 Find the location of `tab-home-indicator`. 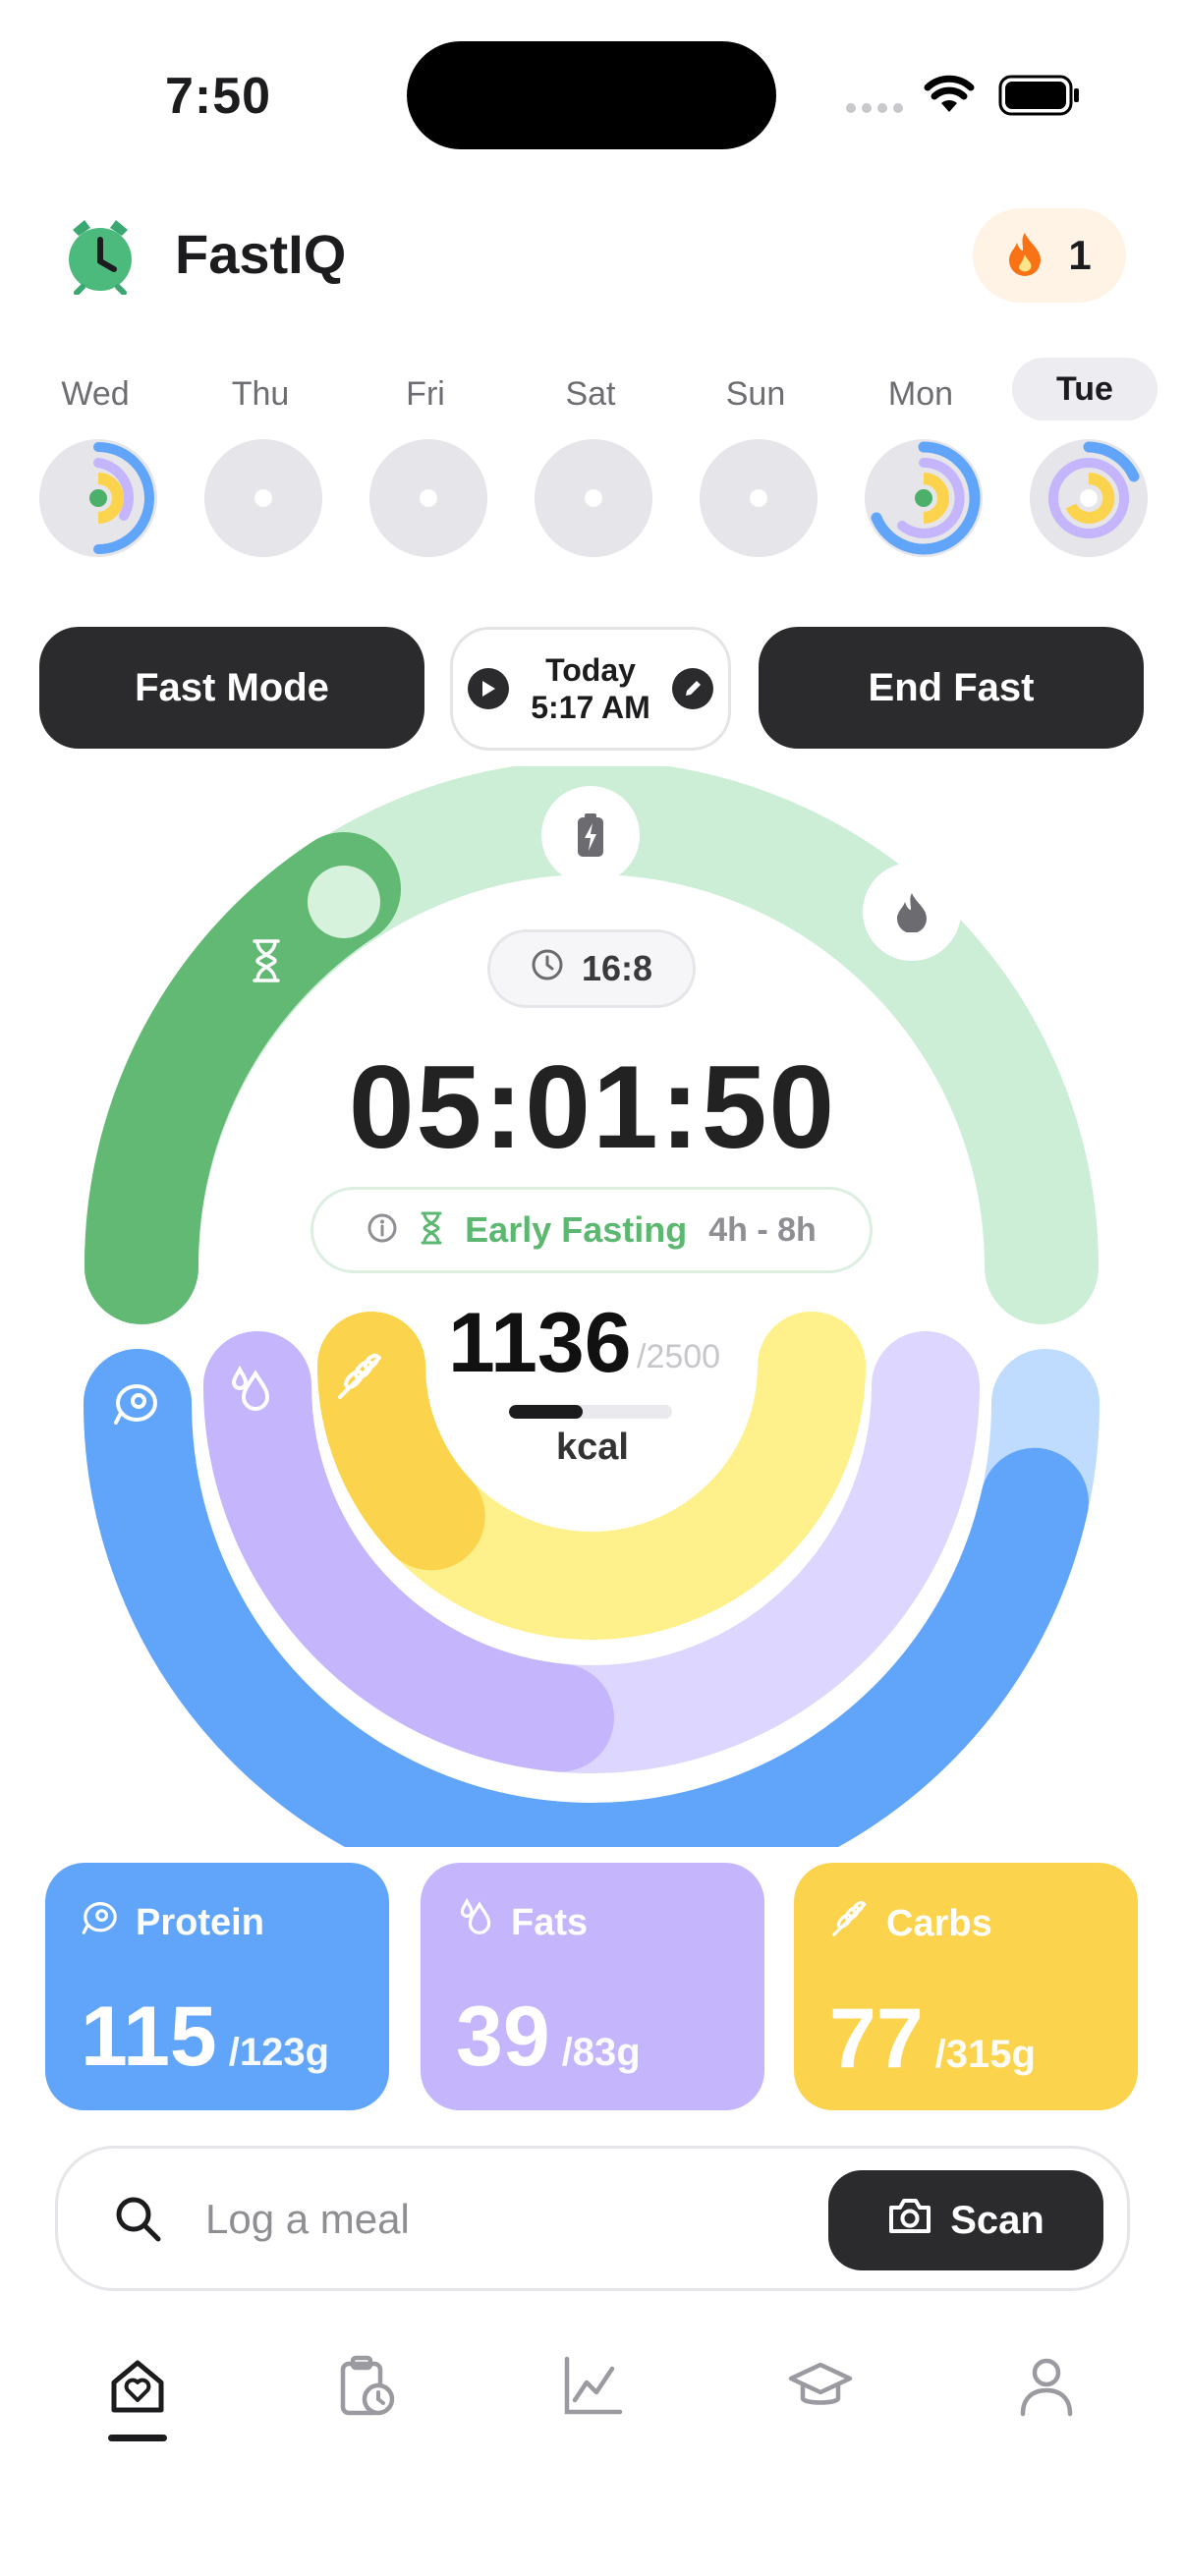

tab-home-indicator is located at coordinates (137, 2438).